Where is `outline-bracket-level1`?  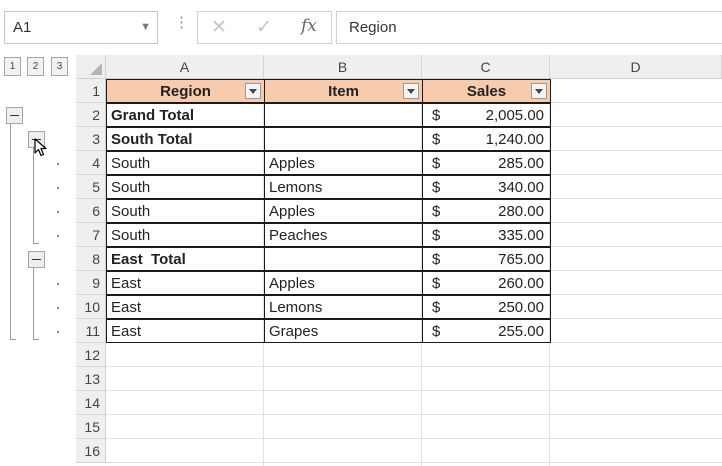 outline-bracket-level1 is located at coordinates (10, 232).